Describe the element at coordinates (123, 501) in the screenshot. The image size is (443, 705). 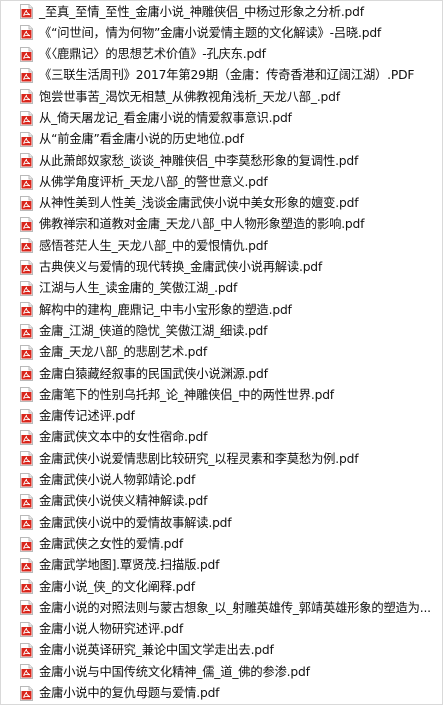
I see `file-name: 金庸武侠小说侠义精神解读.pdf` at that location.